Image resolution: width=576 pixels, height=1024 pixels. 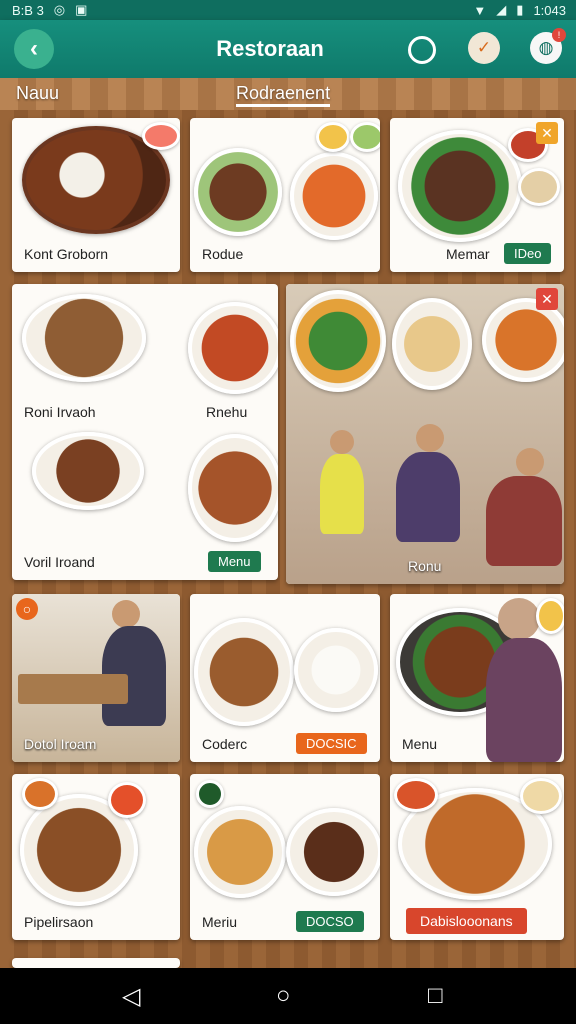 I want to click on nav-home-icon: ○, so click(x=283, y=996).